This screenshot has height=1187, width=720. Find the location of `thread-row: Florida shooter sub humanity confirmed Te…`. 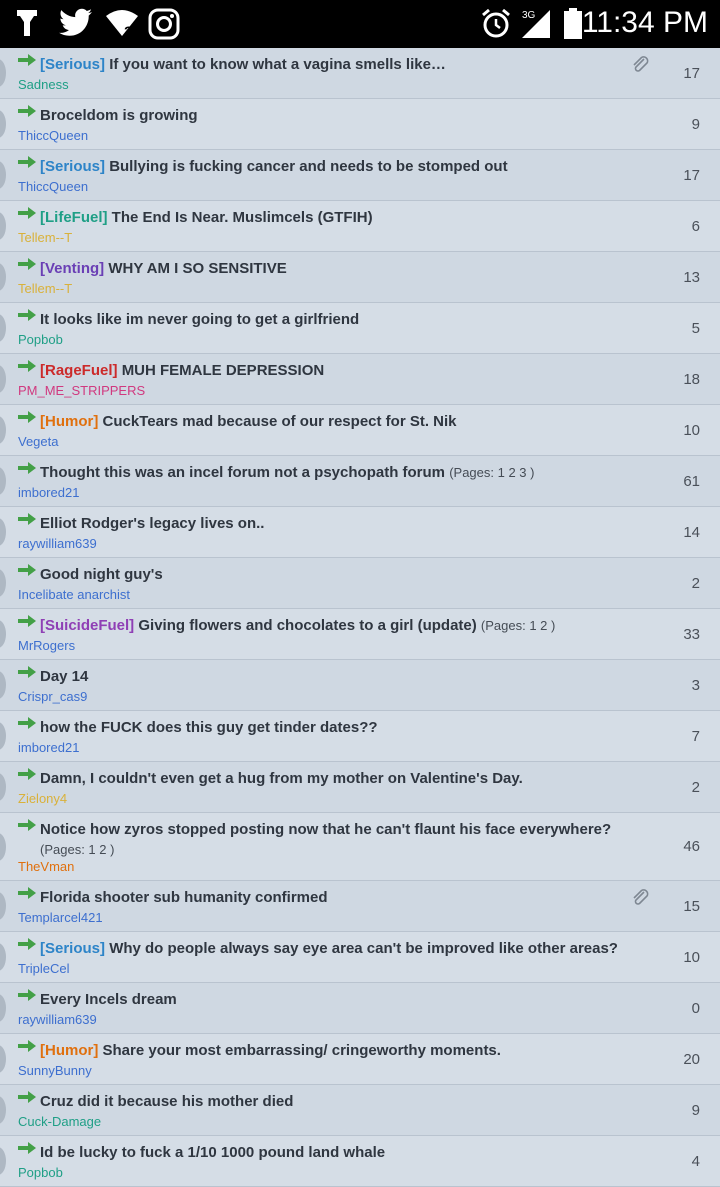

thread-row: Florida shooter sub humanity confirmed Te… is located at coordinates (360, 906).